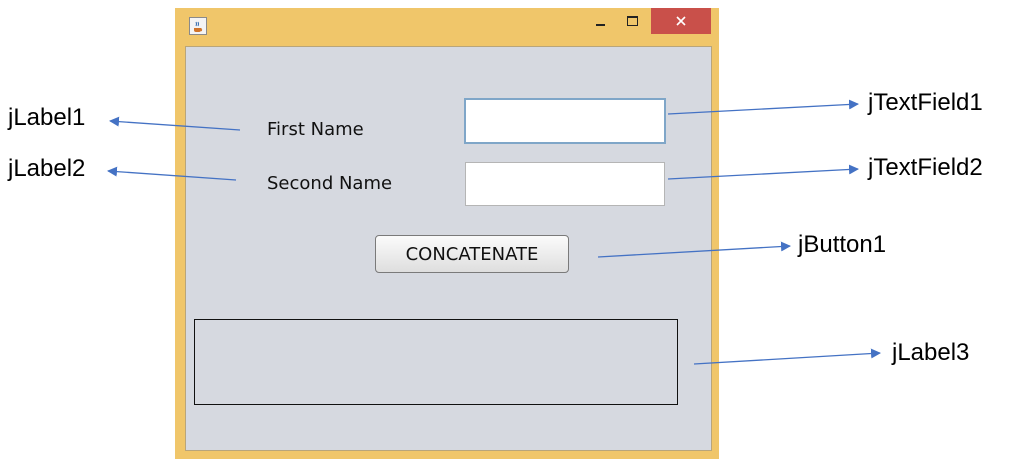 This screenshot has height=459, width=1019. What do you see at coordinates (447, 27) in the screenshot?
I see `title-bar` at bounding box center [447, 27].